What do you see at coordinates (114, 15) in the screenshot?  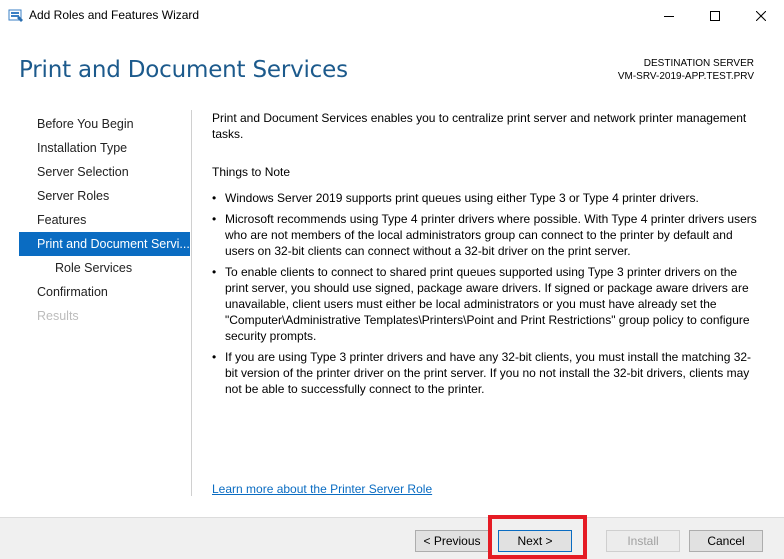 I see `window-title: Add Roles and Features Wizard` at bounding box center [114, 15].